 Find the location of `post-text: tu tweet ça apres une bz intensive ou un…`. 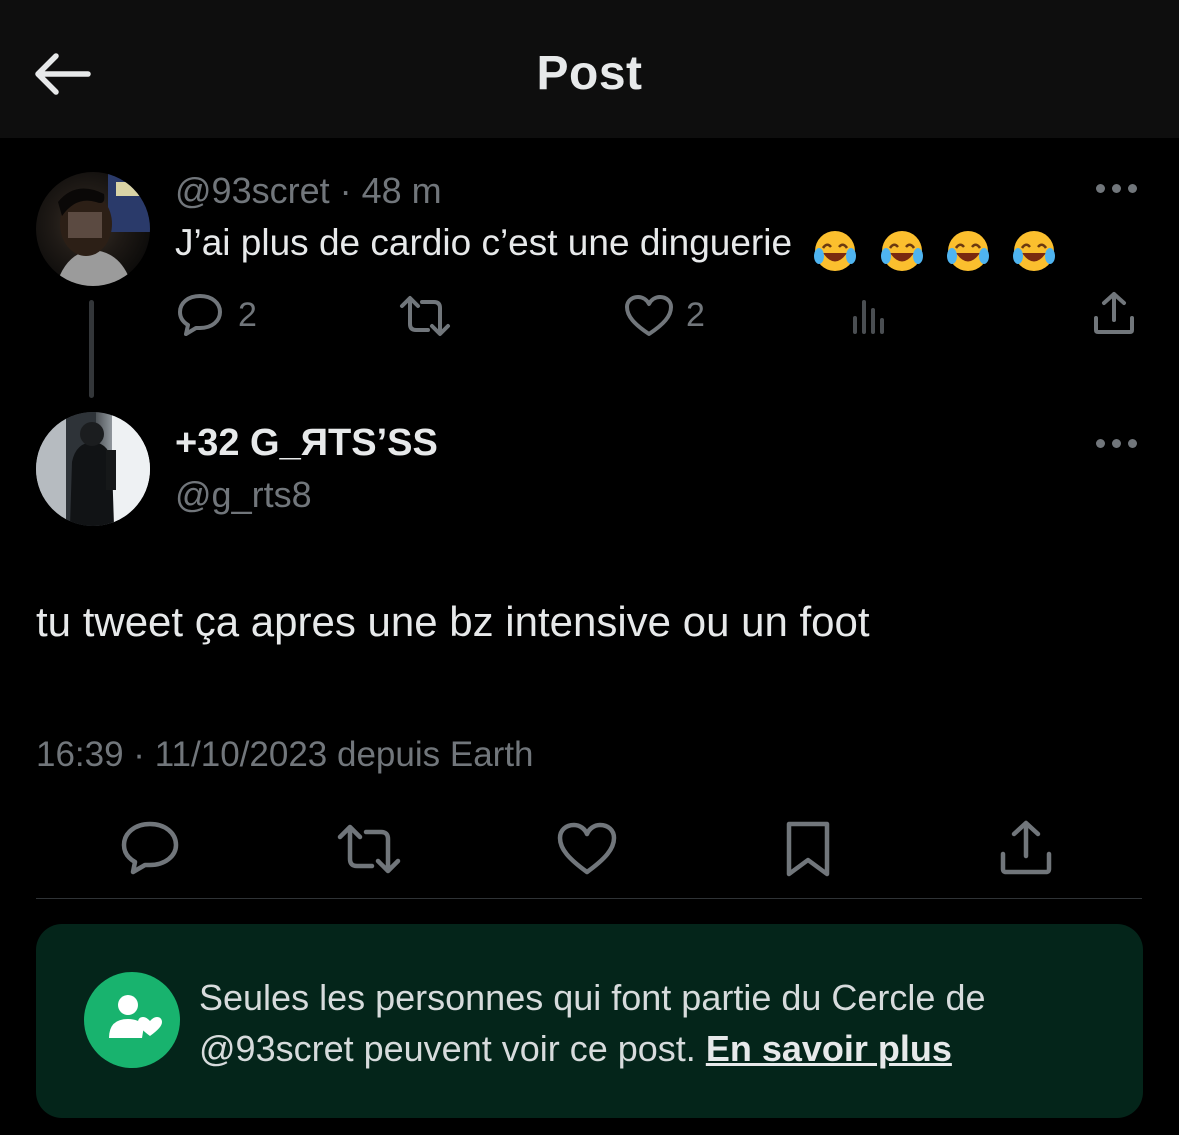

post-text: tu tweet ça apres une bz intensive ou un… is located at coordinates (453, 621).